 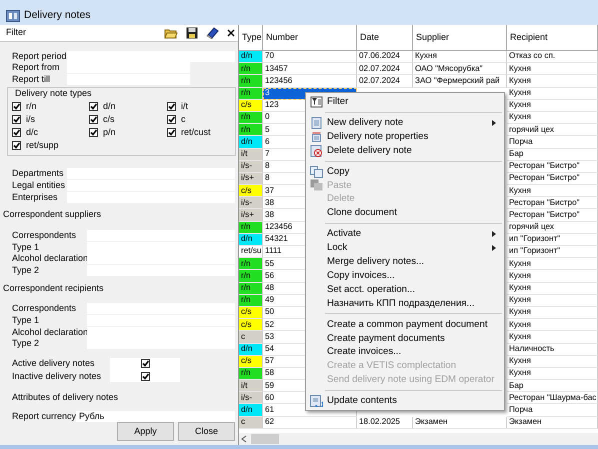 What do you see at coordinates (460, 69) in the screenshot?
I see `table-cell: ОАО "Мясорубка"` at bounding box center [460, 69].